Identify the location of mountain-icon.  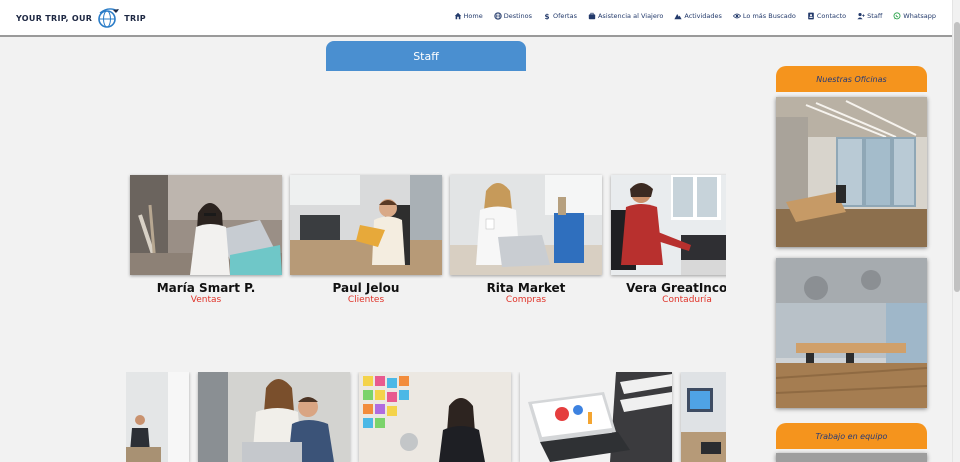
(678, 17).